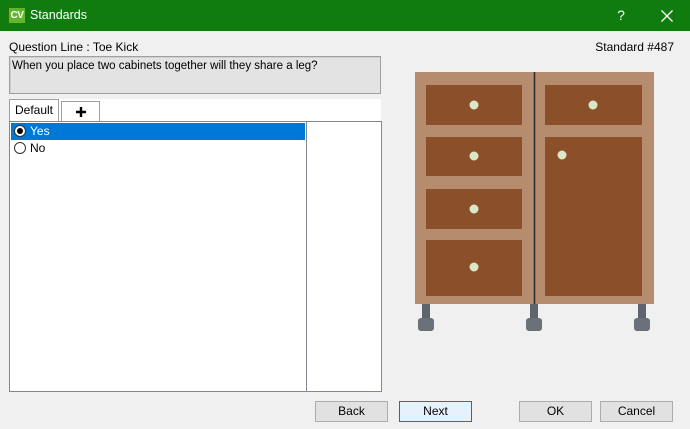 The width and height of the screenshot is (690, 429). Describe the element at coordinates (634, 47) in the screenshot. I see `standard-number: Standard #487` at that location.